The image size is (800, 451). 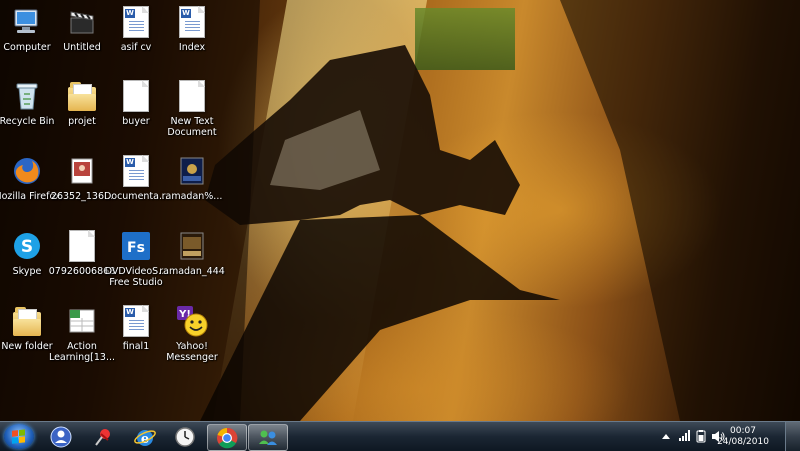 I want to click on clock-icon, so click(x=185, y=436).